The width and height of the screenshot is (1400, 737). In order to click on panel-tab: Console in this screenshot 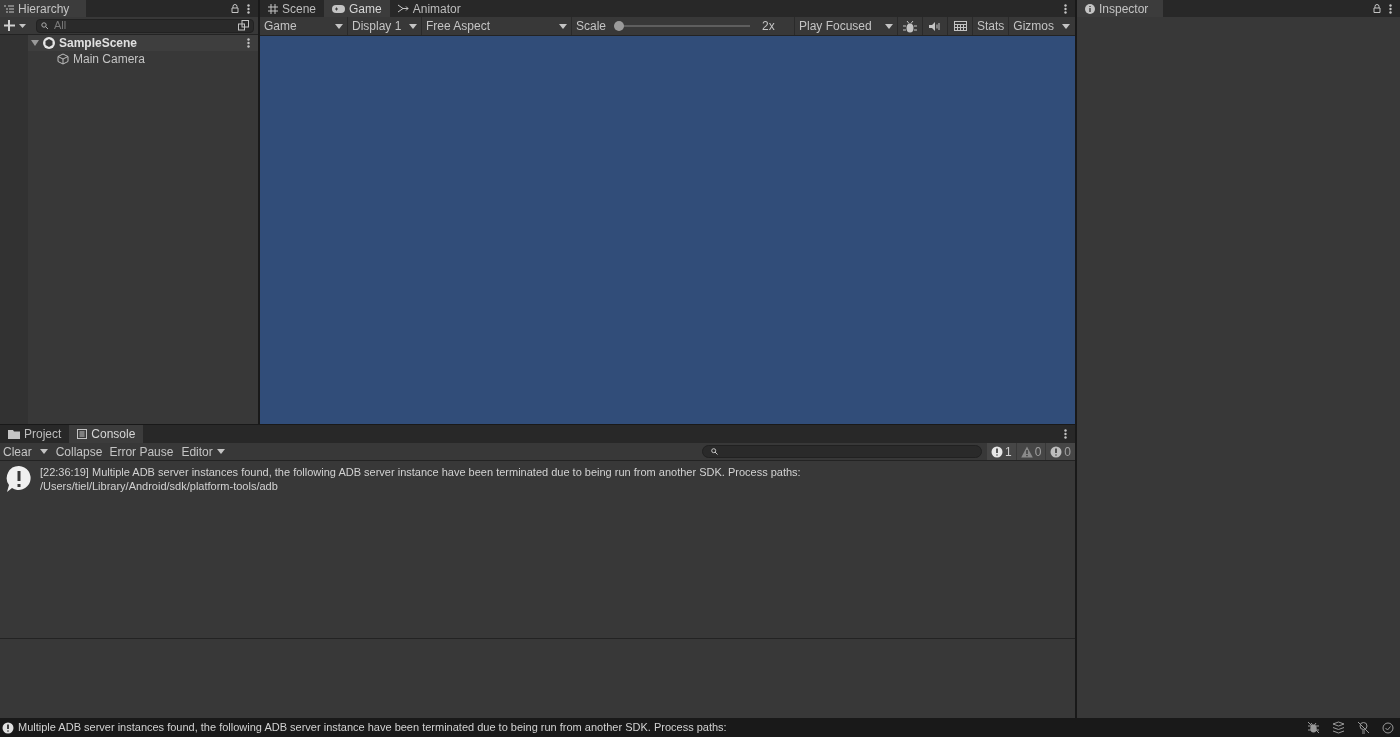, I will do `click(106, 434)`.